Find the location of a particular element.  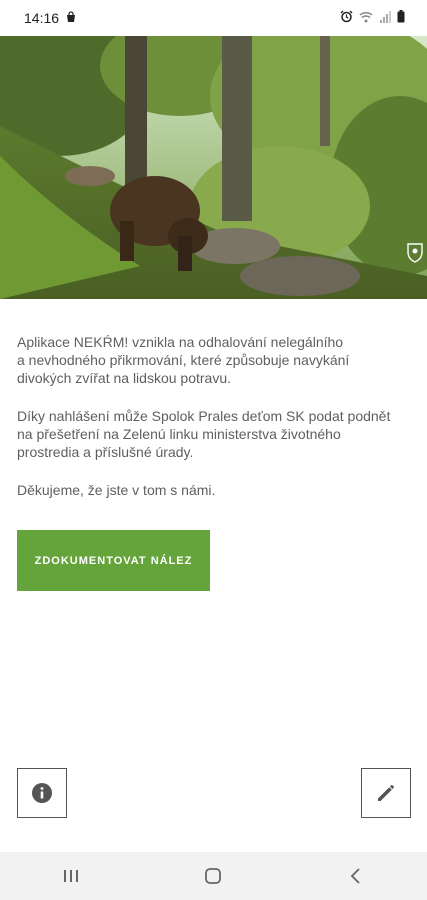

status-left: 14:16 is located at coordinates (50, 18).